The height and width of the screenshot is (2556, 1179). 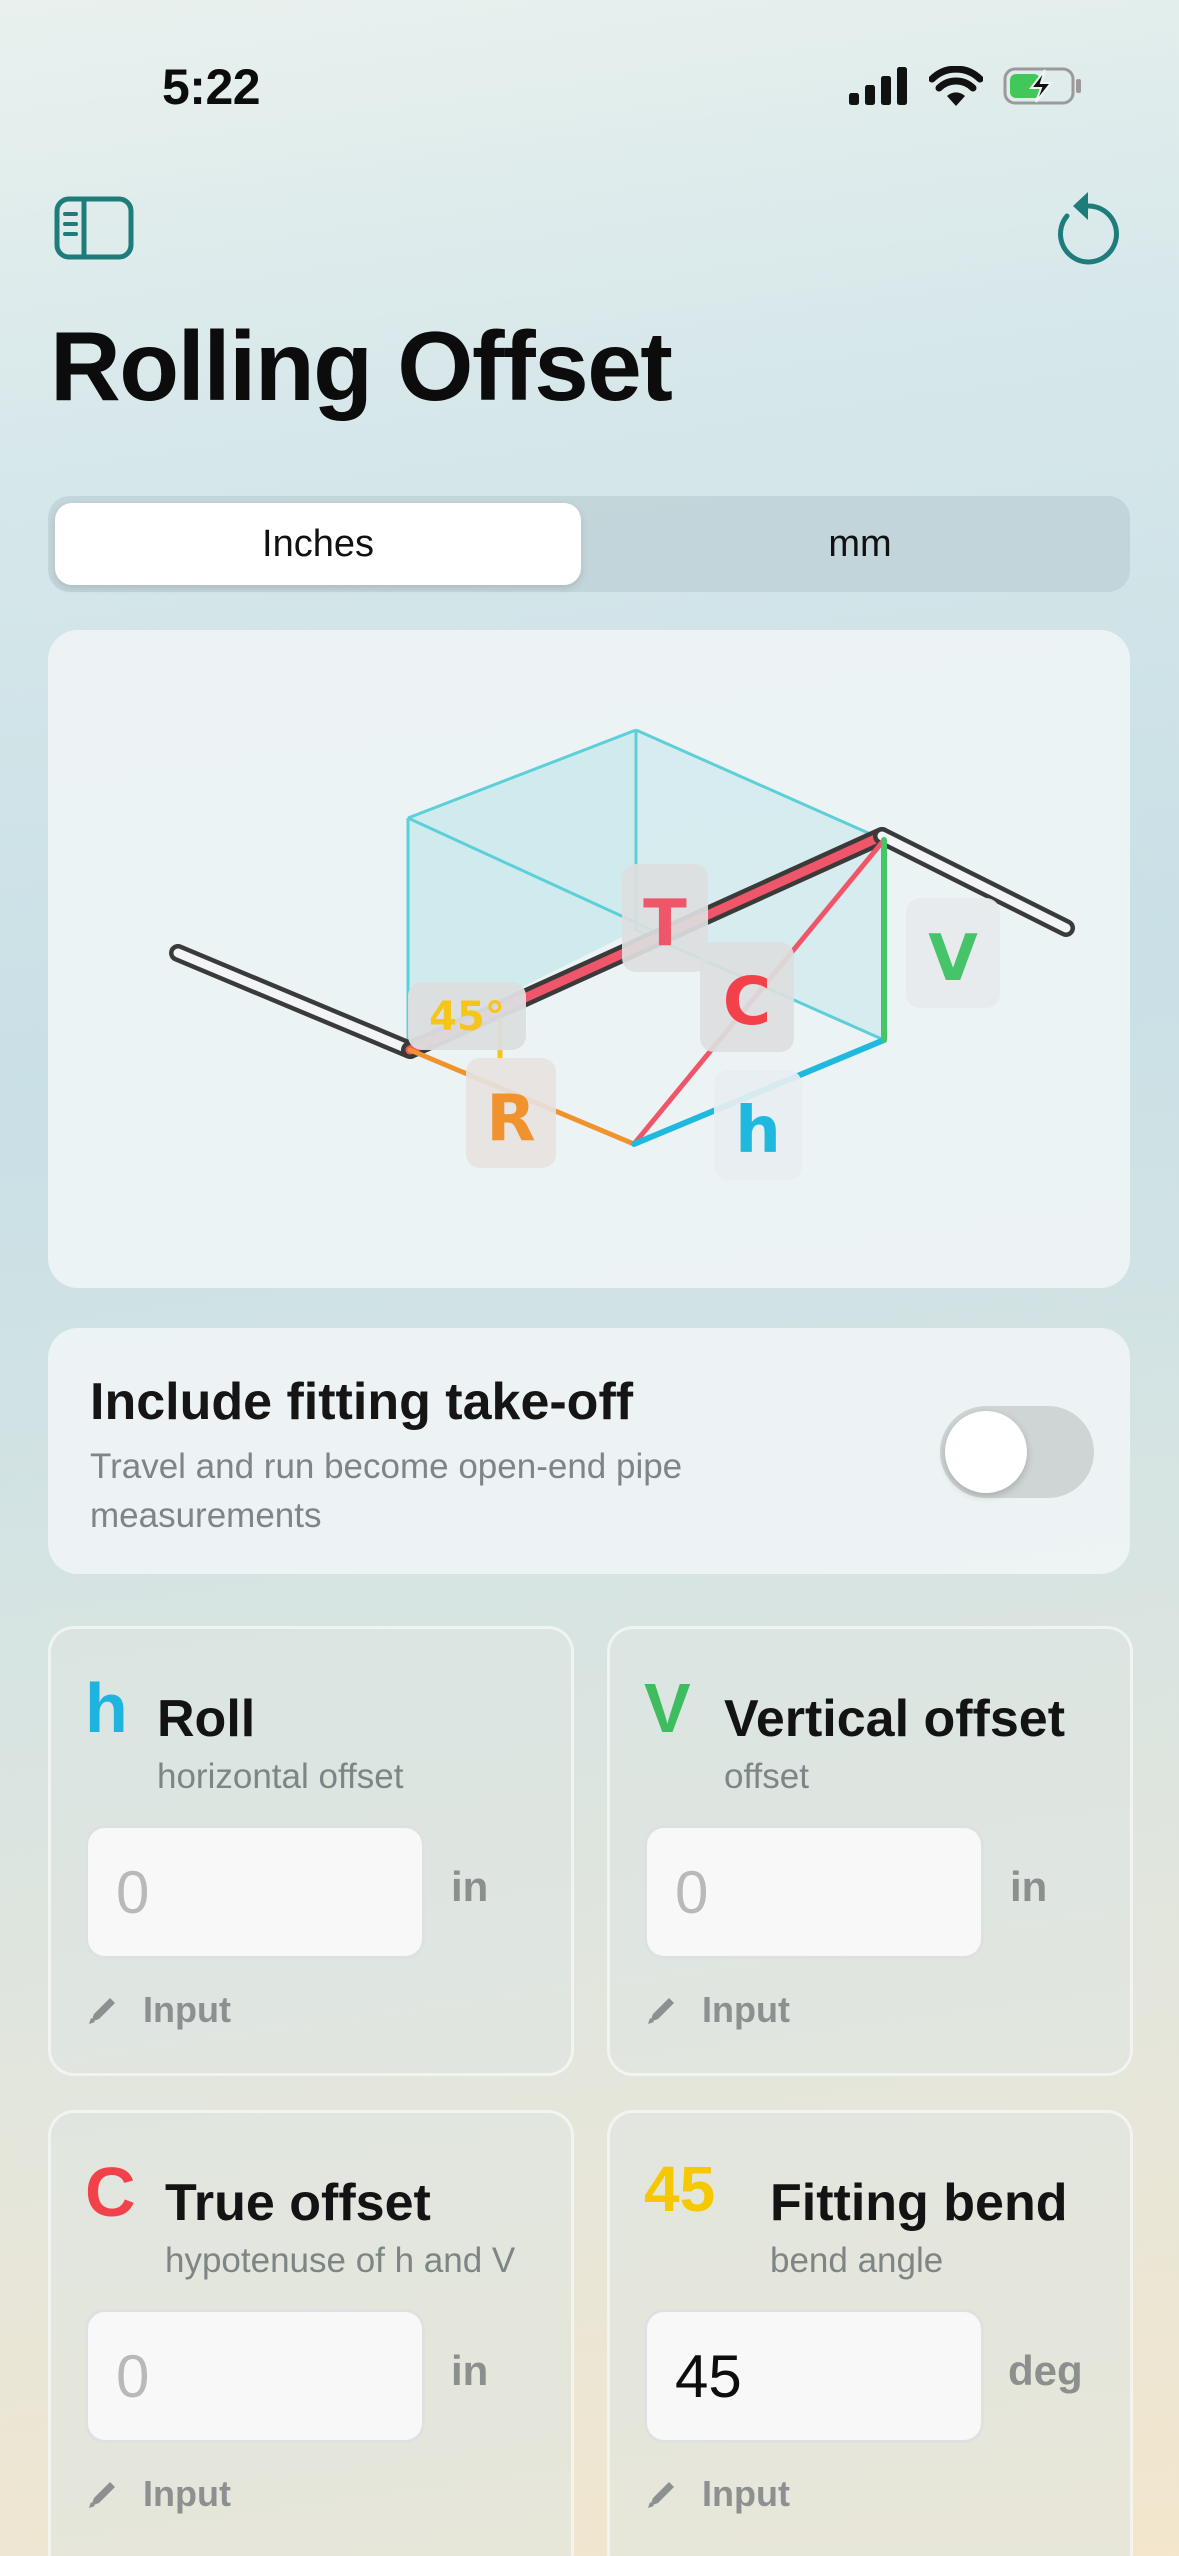 What do you see at coordinates (758, 1131) in the screenshot?
I see `svg-text: h` at bounding box center [758, 1131].